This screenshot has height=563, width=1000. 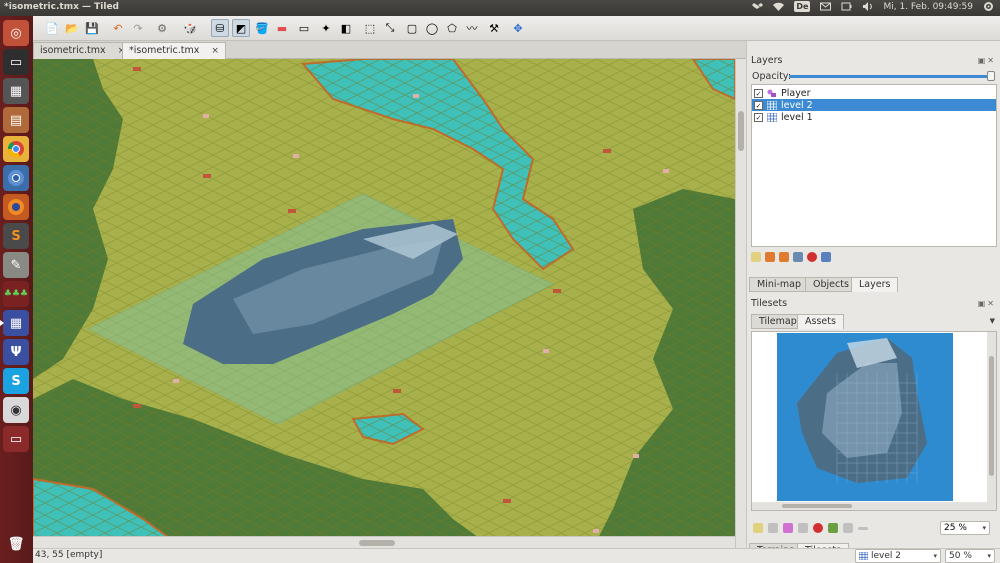 I want to click on layer-row-player: ✓ Player, so click(x=874, y=93).